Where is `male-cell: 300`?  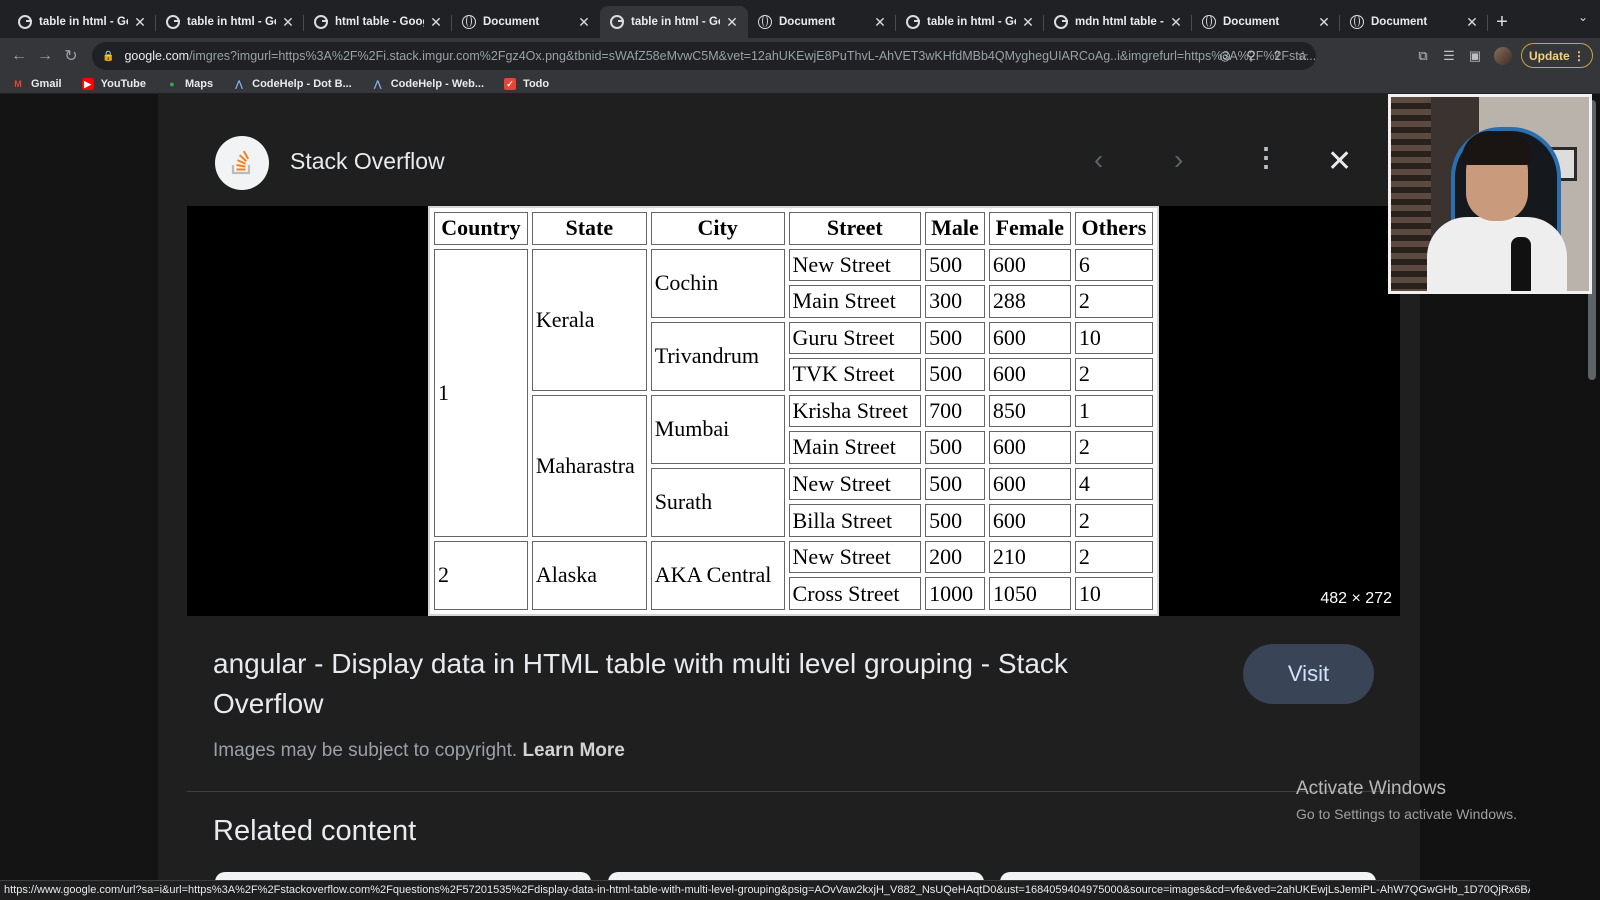
male-cell: 300 is located at coordinates (955, 301).